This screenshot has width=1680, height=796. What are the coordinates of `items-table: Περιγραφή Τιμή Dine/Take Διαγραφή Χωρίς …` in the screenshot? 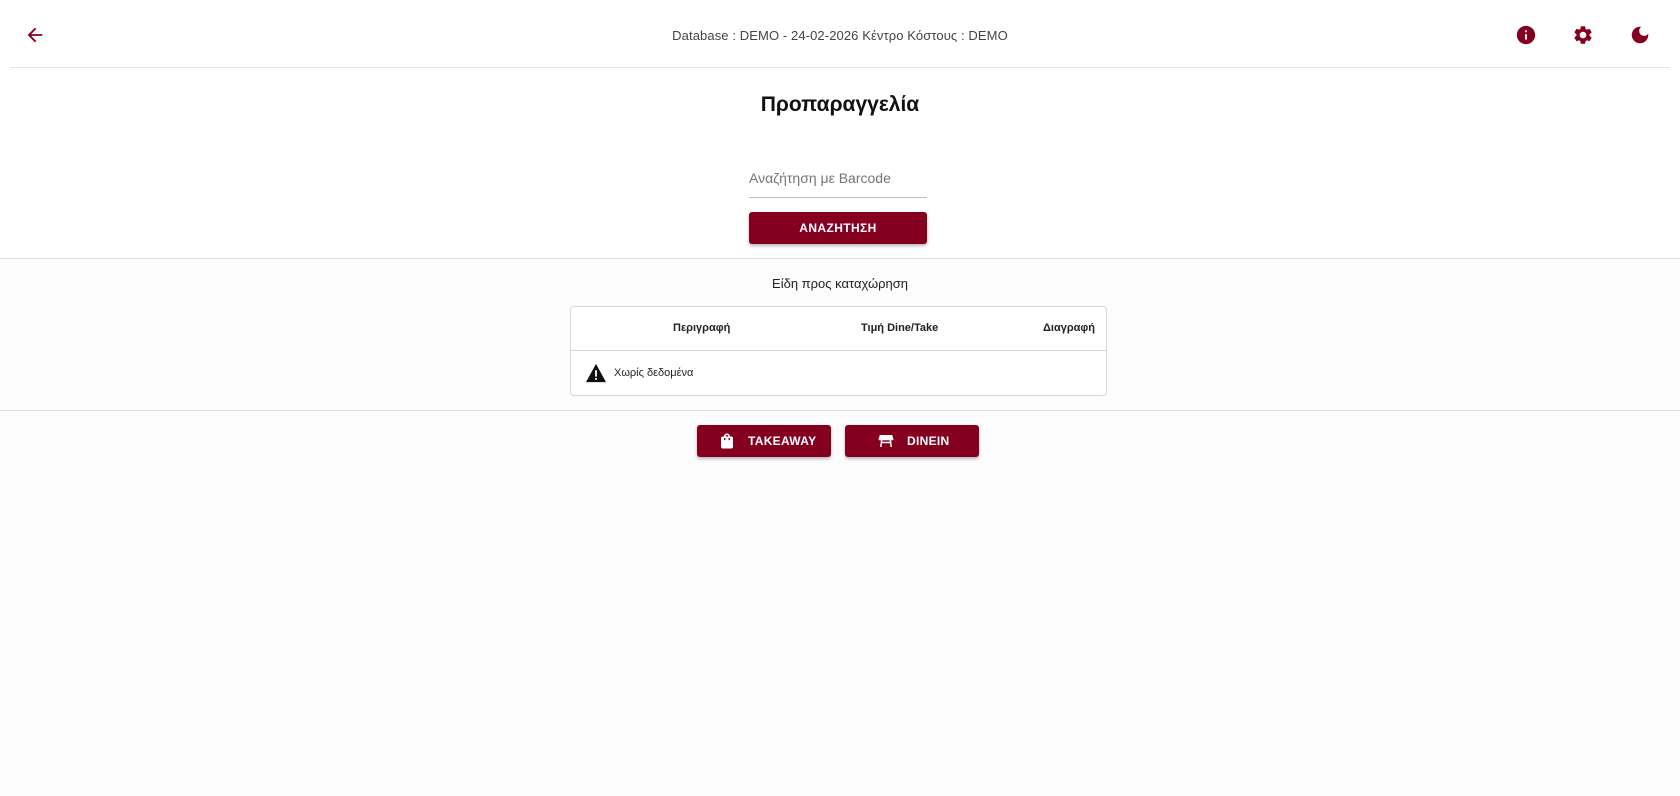 It's located at (838, 351).